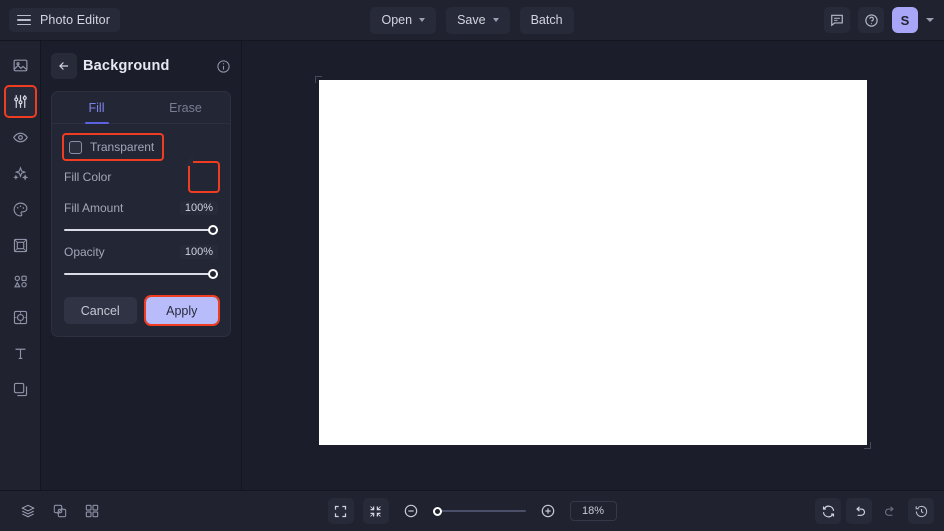 Image resolution: width=944 pixels, height=531 pixels. I want to click on history-button, so click(921, 511).